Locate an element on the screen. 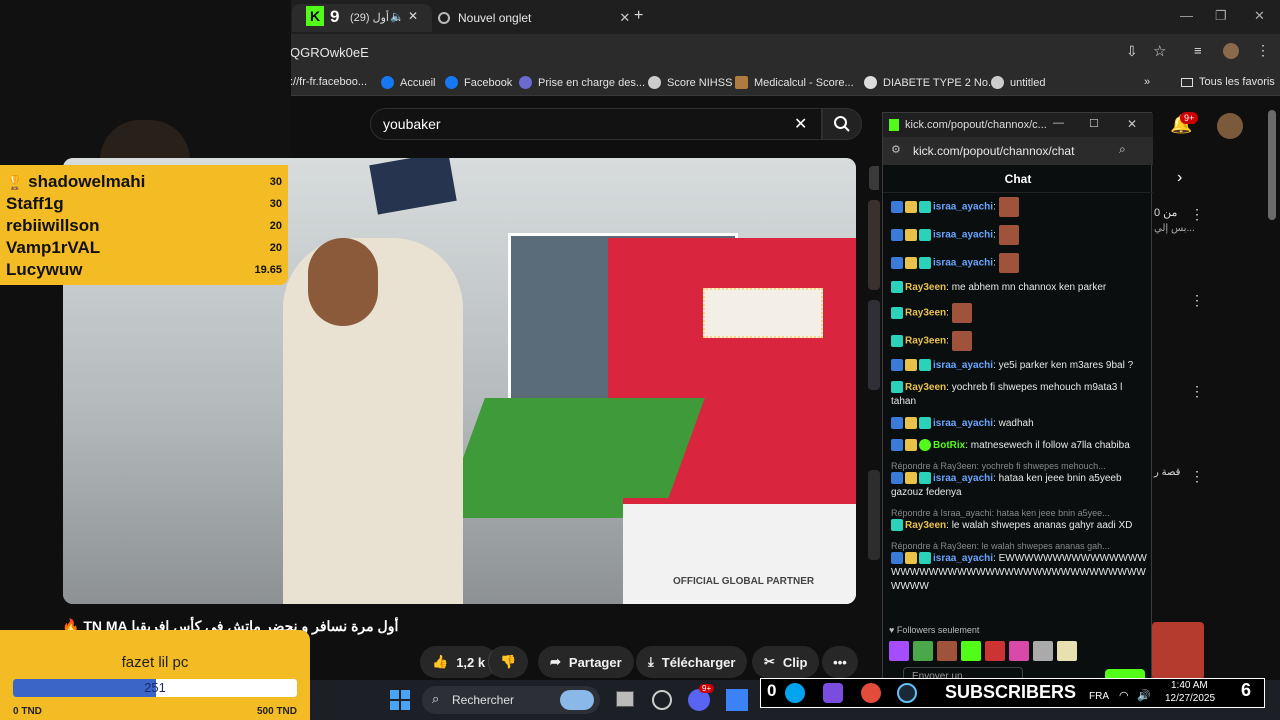 This screenshot has width=1280, height=720. star-icon: ☆ is located at coordinates (1159, 51).